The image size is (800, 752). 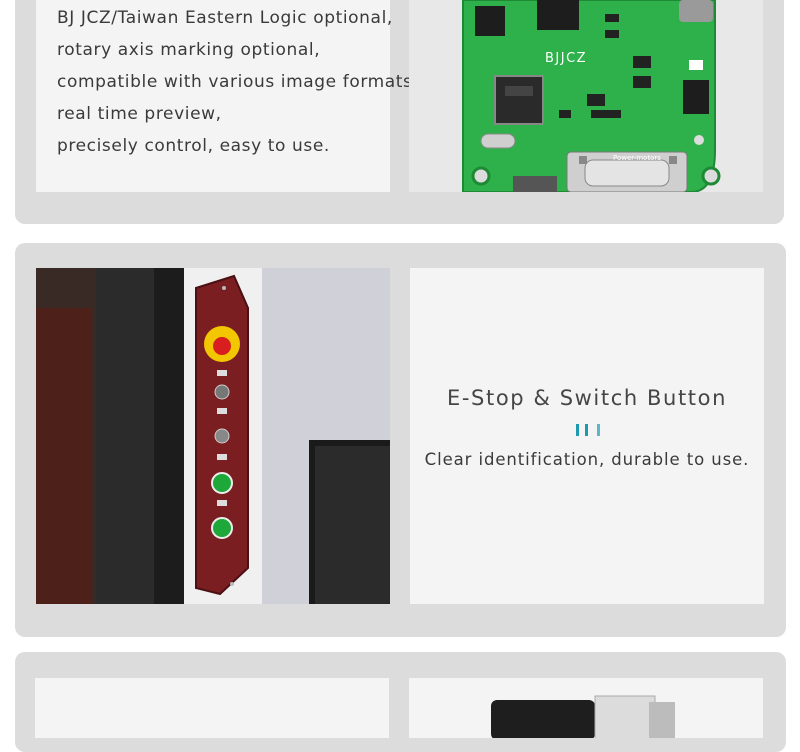 What do you see at coordinates (212, 708) in the screenshot?
I see `next-text-panel` at bounding box center [212, 708].